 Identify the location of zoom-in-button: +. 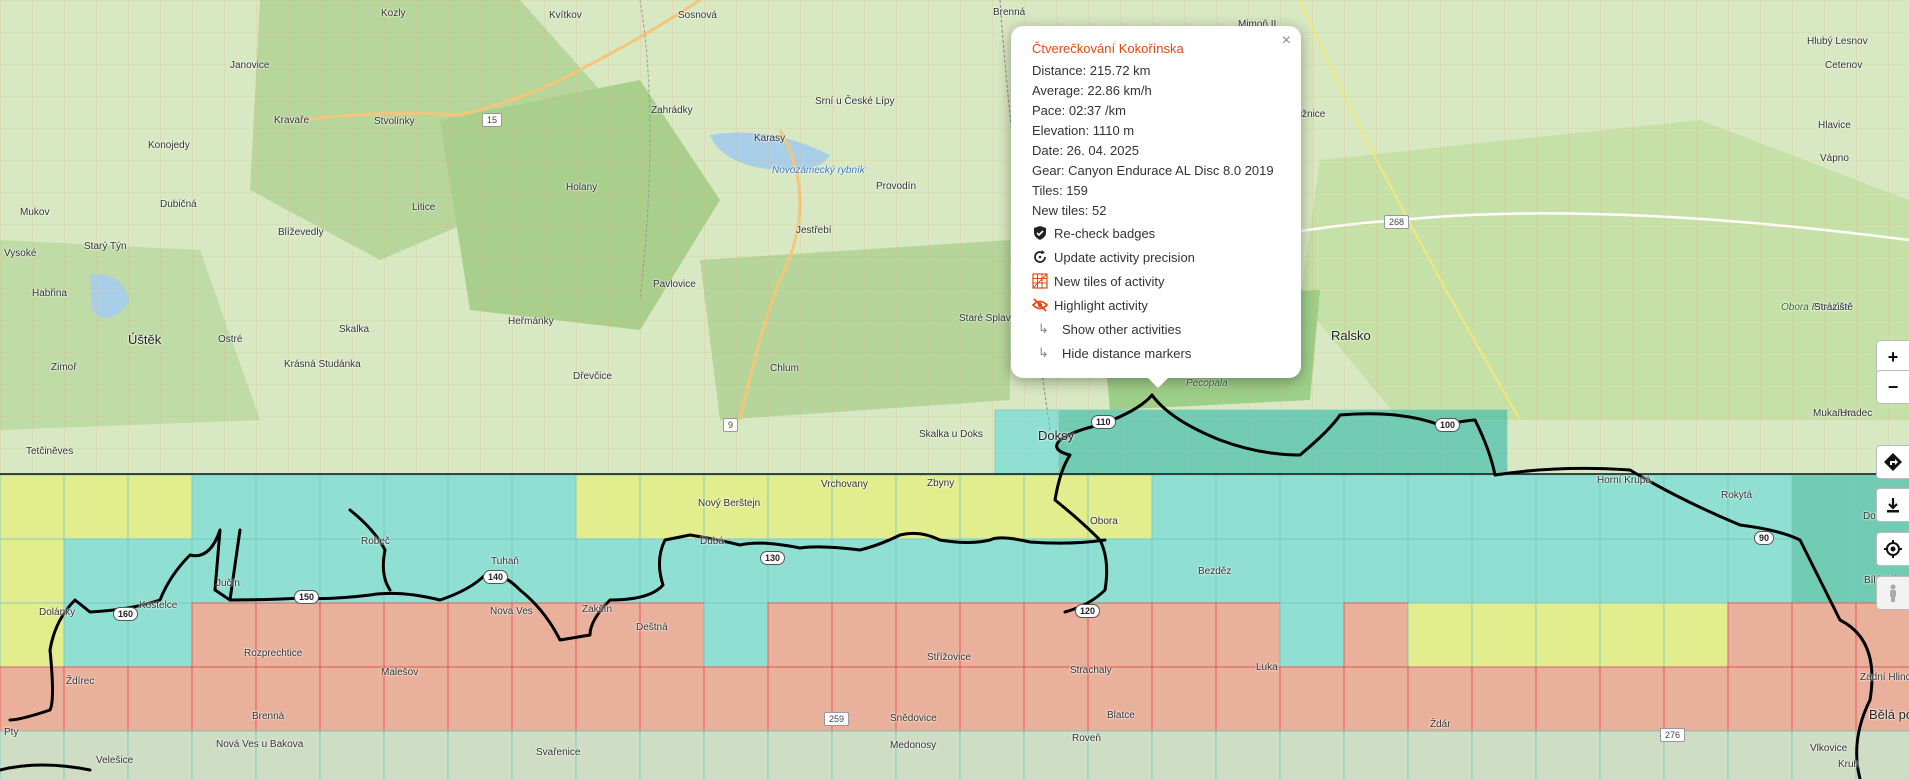
(1892, 357).